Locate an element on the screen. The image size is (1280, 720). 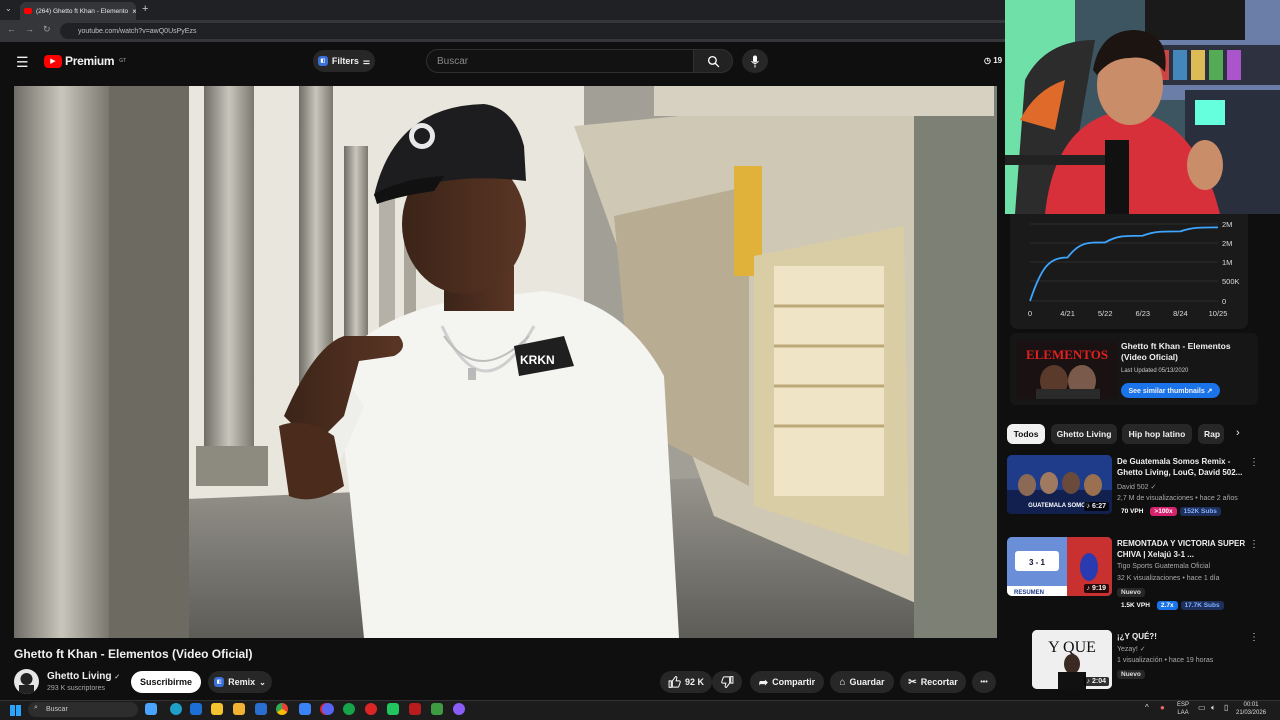
thumbs-up-icon is located at coordinates (674, 682).